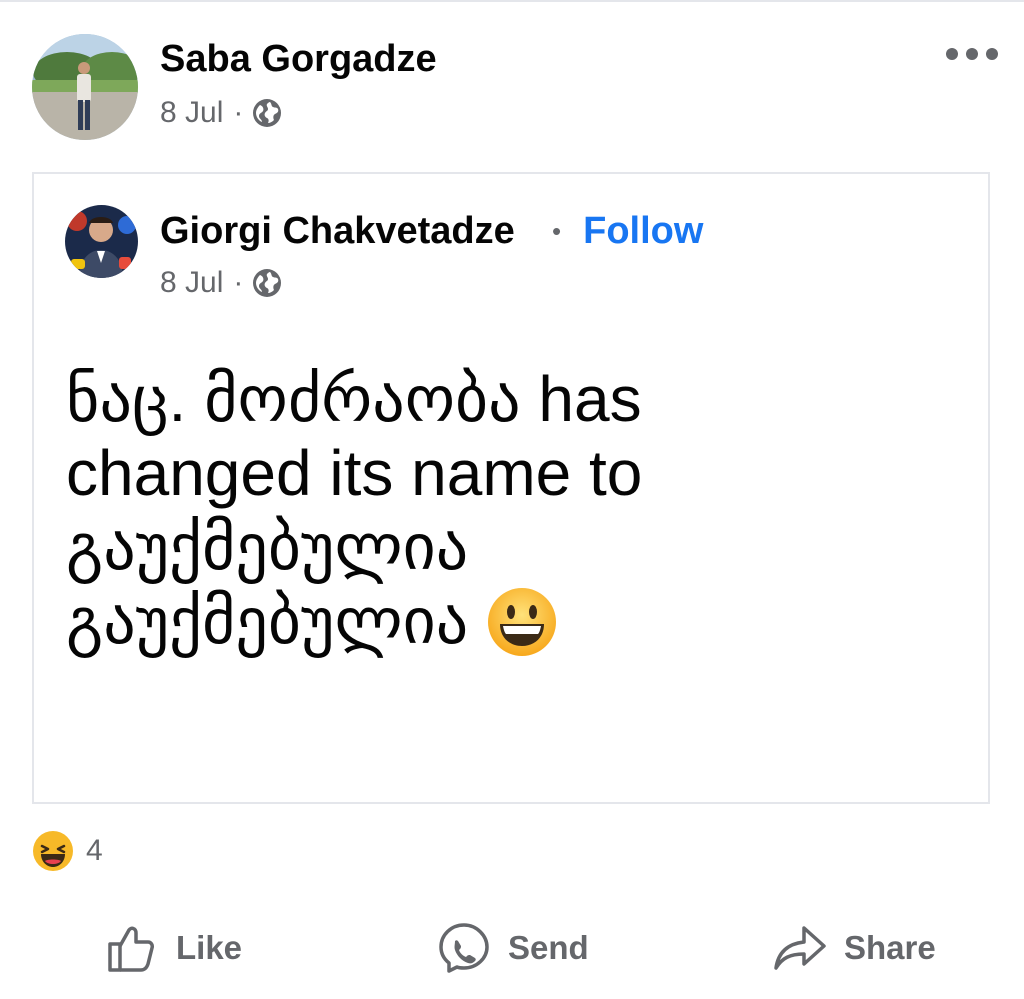  I want to click on post-meta: 8 Jul ·, so click(221, 113).